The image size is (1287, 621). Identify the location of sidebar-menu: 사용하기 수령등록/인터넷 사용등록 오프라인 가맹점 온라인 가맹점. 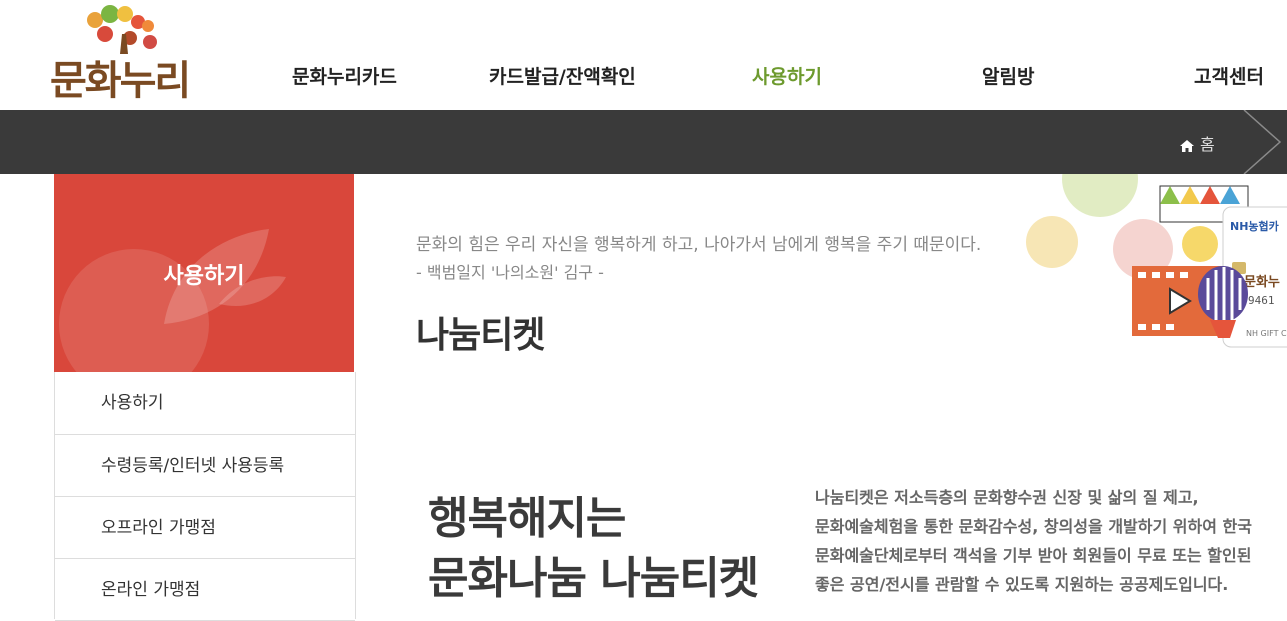
(205, 496).